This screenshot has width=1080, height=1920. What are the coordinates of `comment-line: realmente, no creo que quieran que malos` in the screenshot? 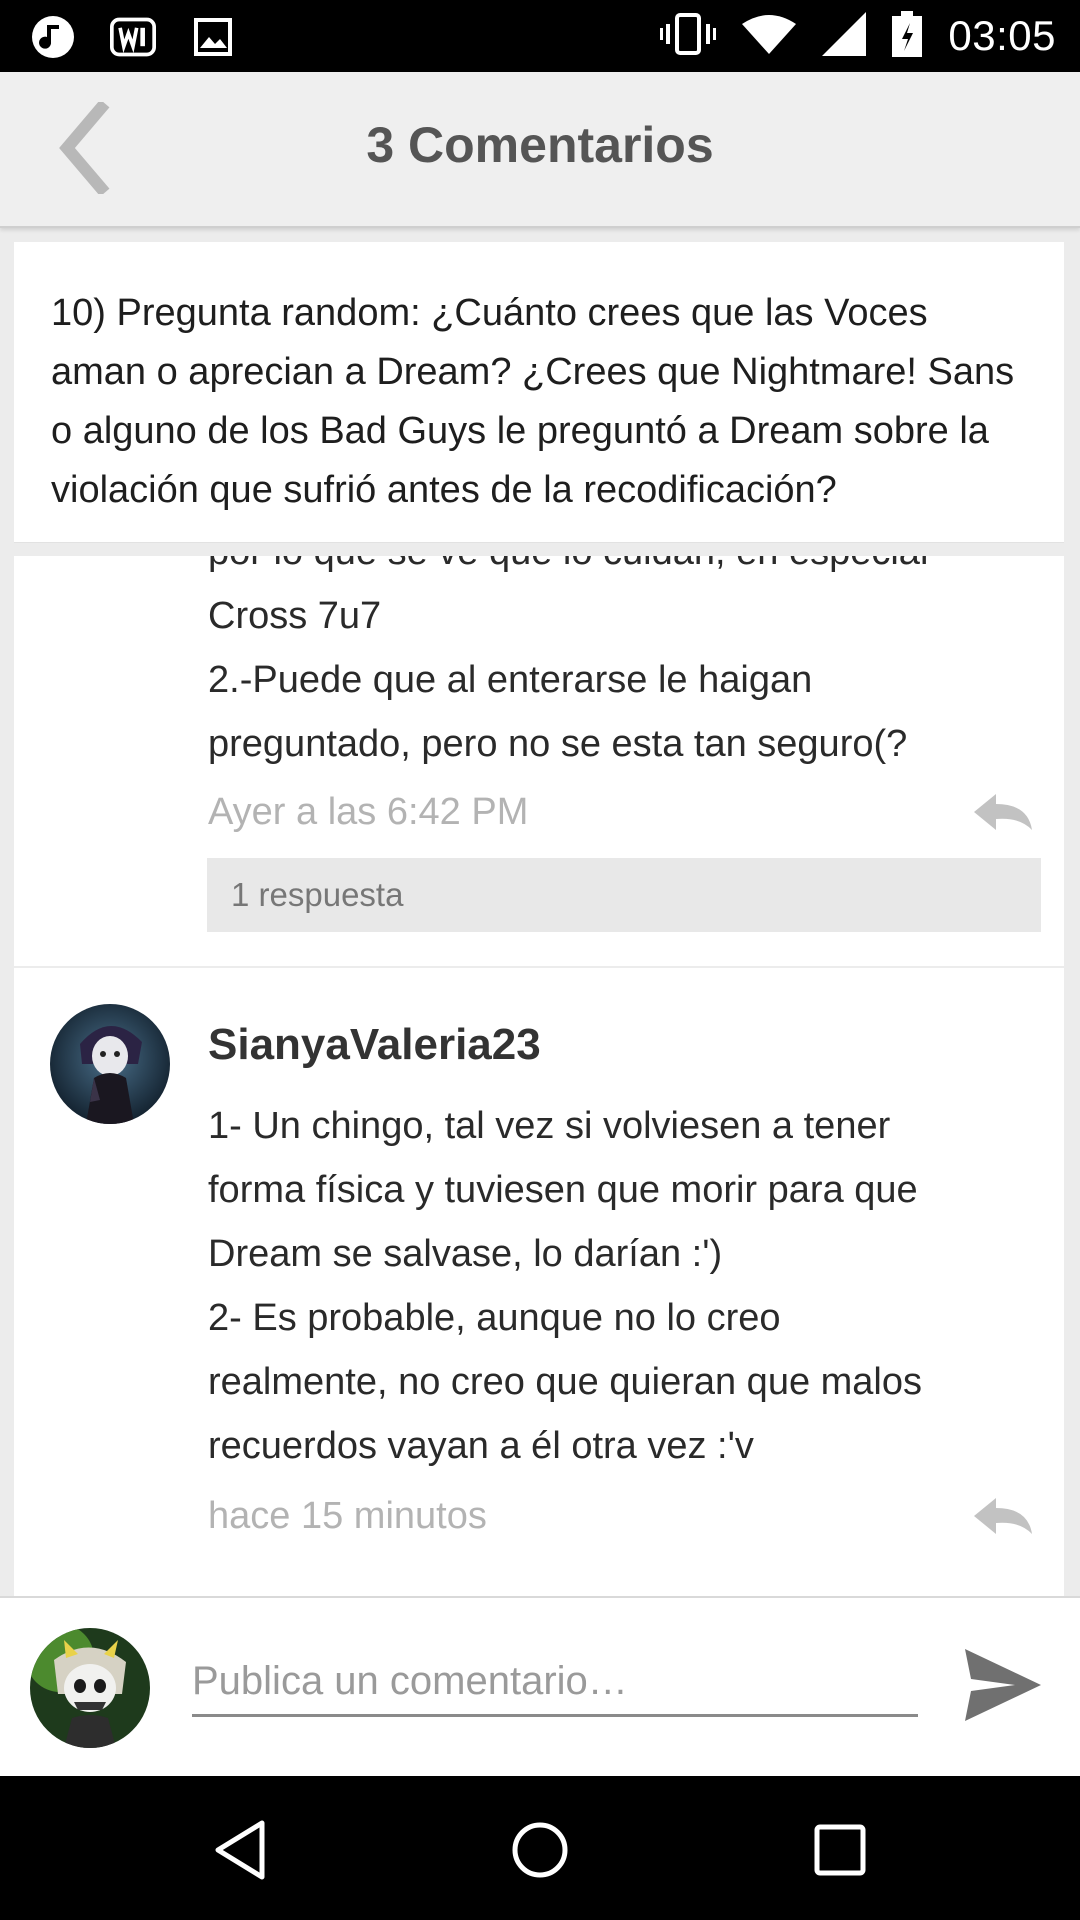 It's located at (565, 1382).